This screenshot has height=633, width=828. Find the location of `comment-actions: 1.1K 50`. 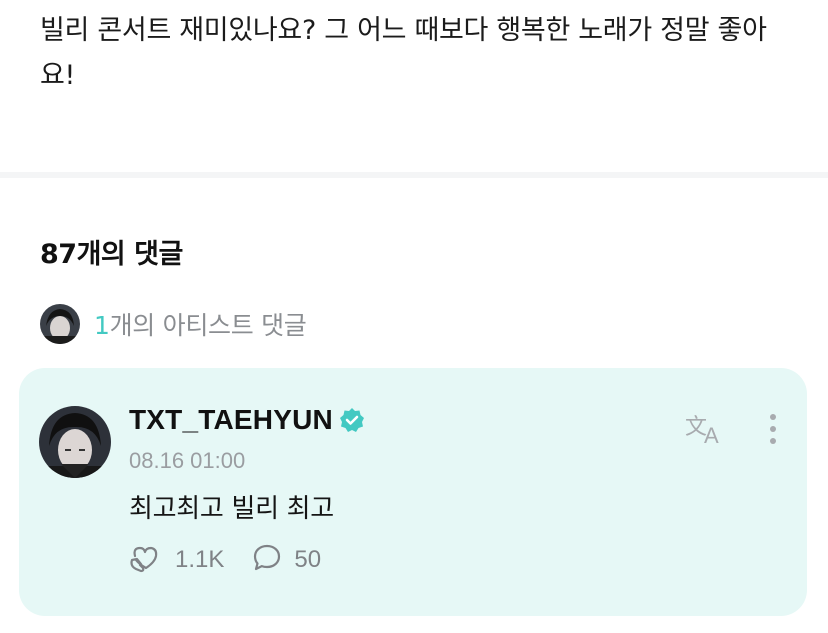

comment-actions: 1.1K 50 is located at coordinates (225, 560).